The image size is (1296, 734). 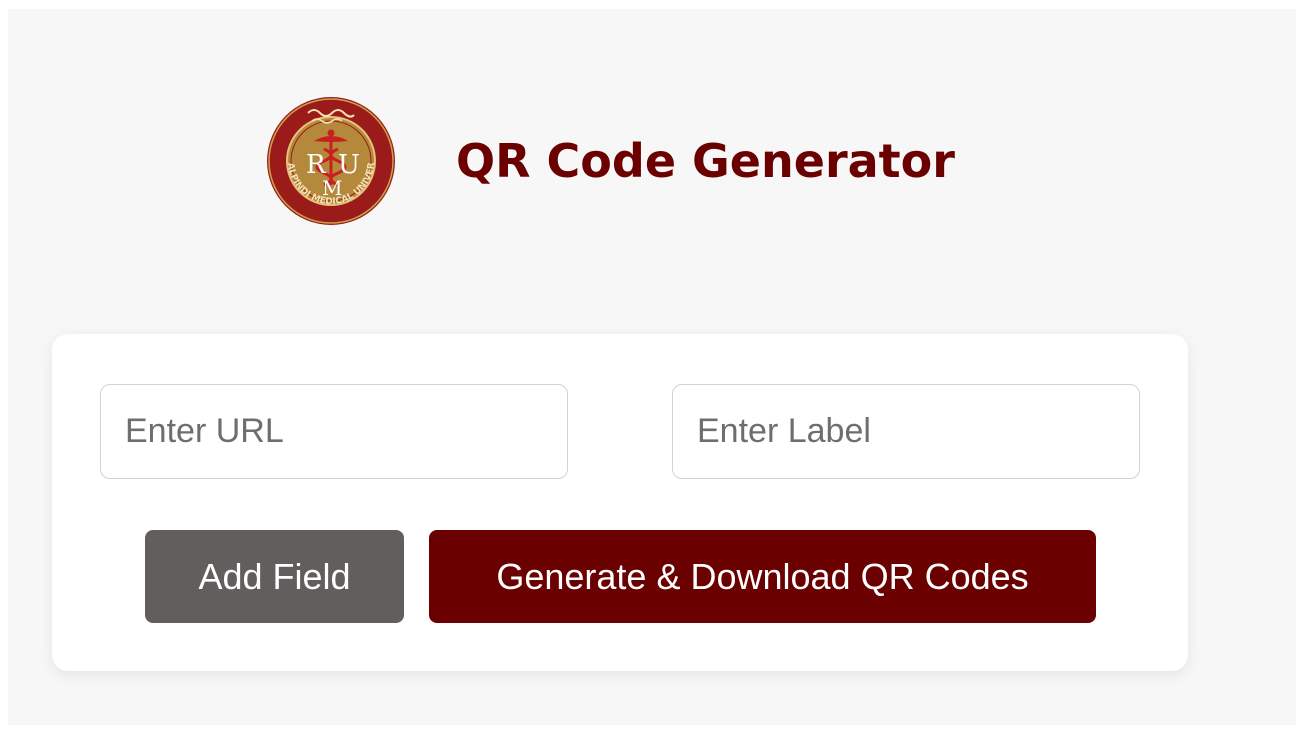 I want to click on logo-letter-m: M, so click(x=332, y=188).